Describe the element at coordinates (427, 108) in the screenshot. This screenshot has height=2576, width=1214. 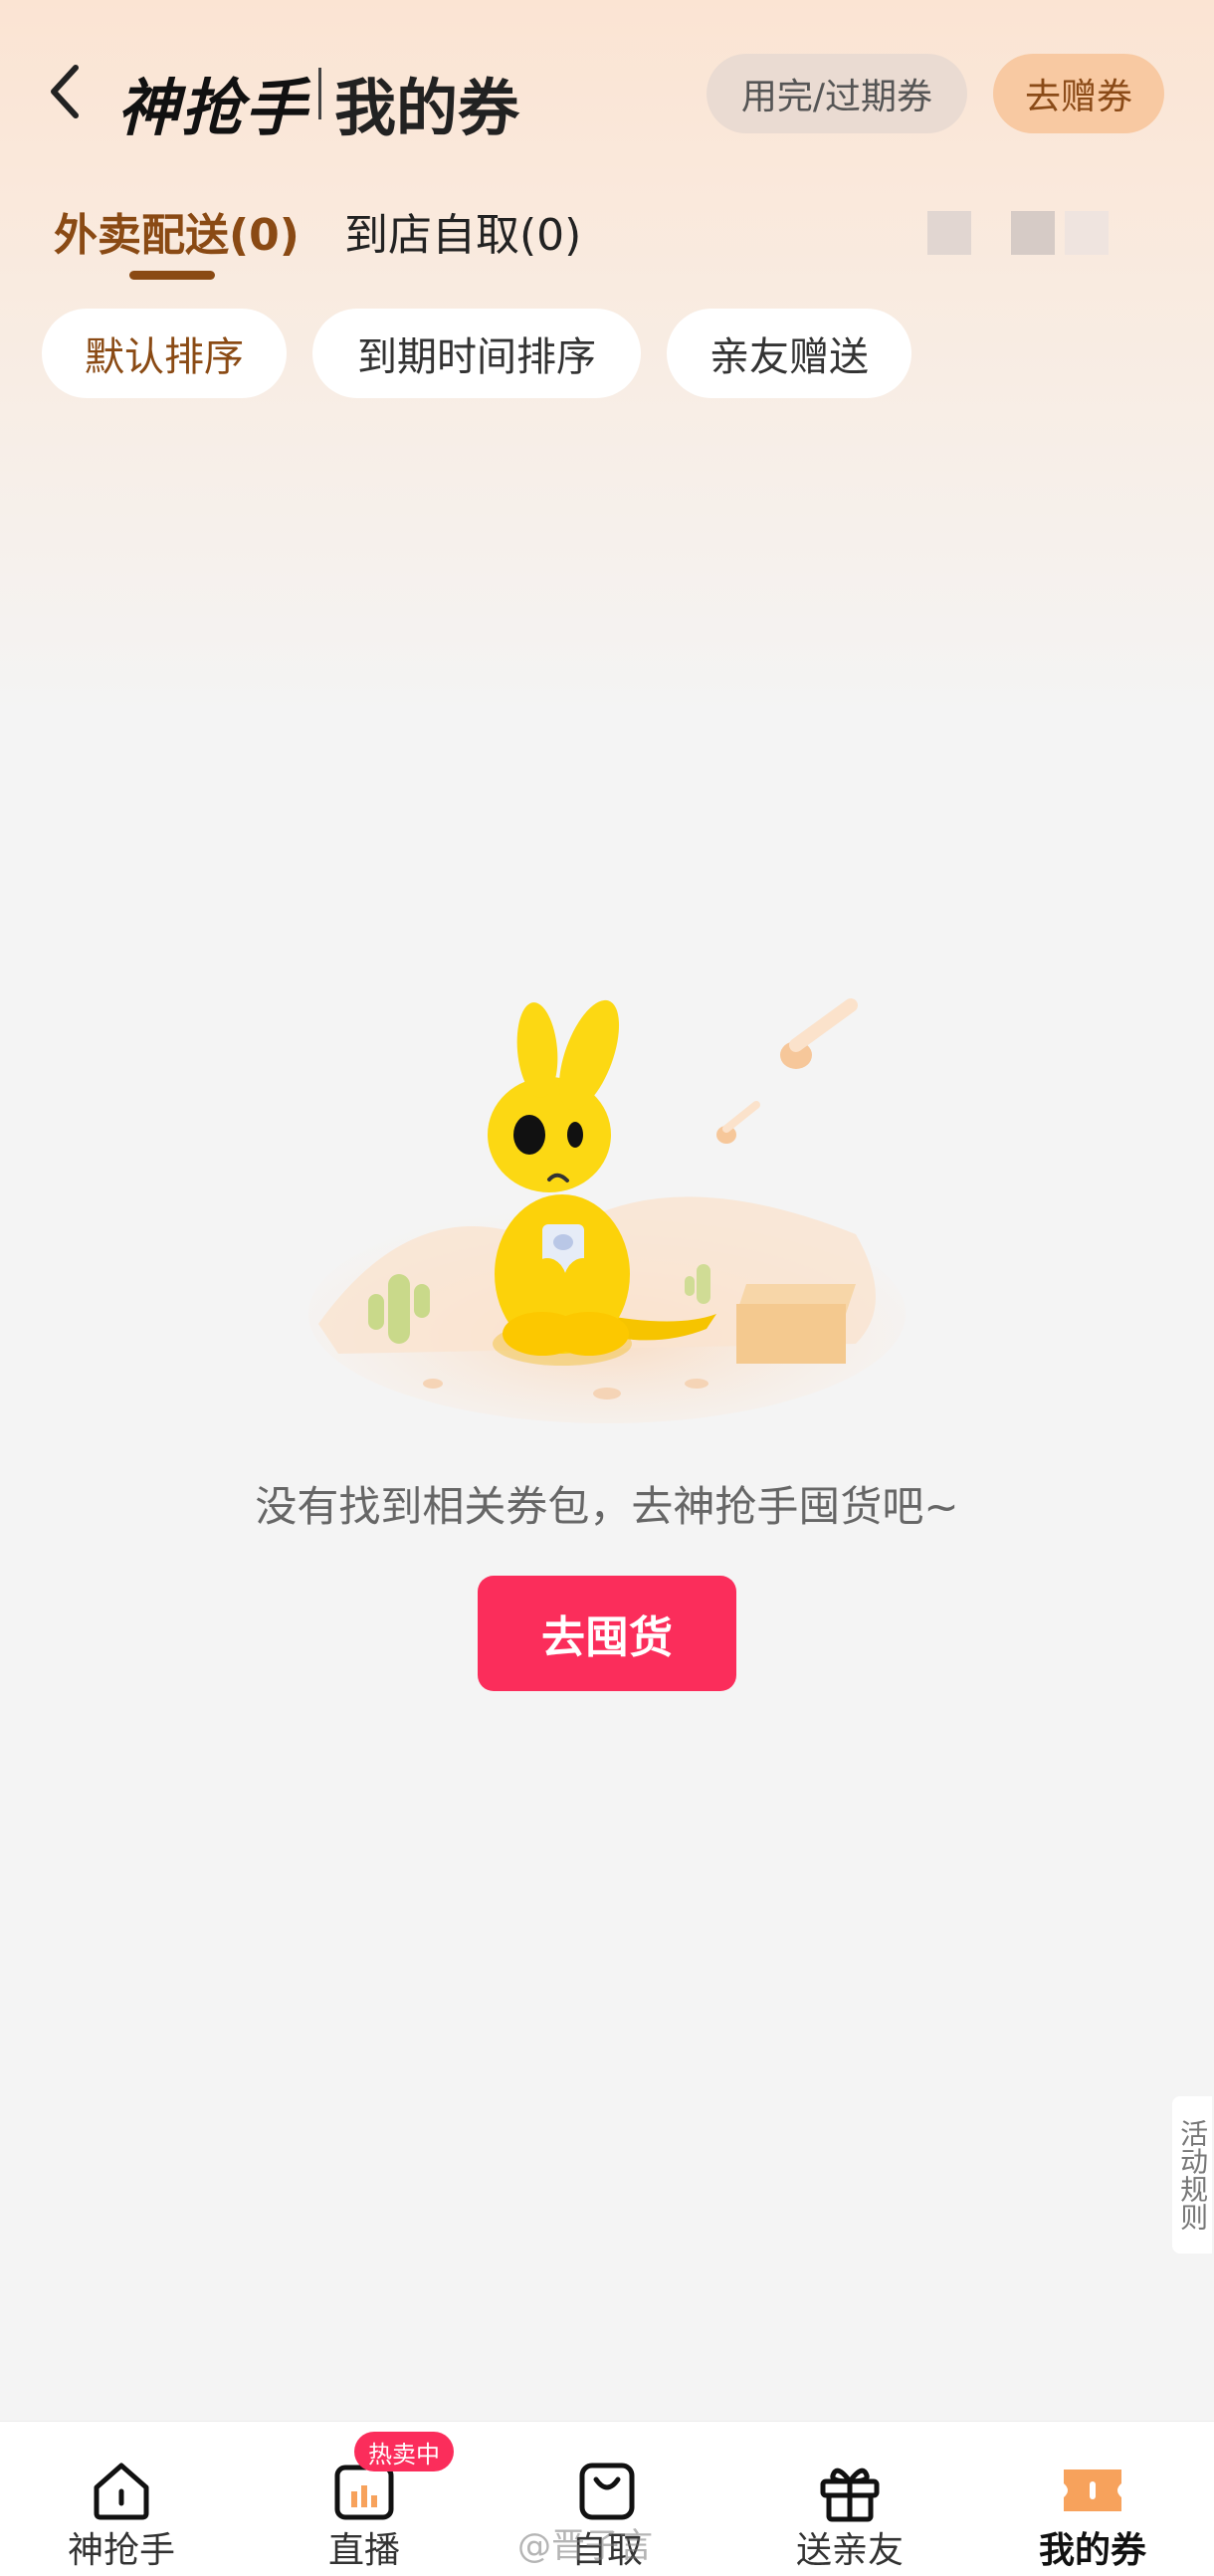
I see `page-title: 我的券` at that location.